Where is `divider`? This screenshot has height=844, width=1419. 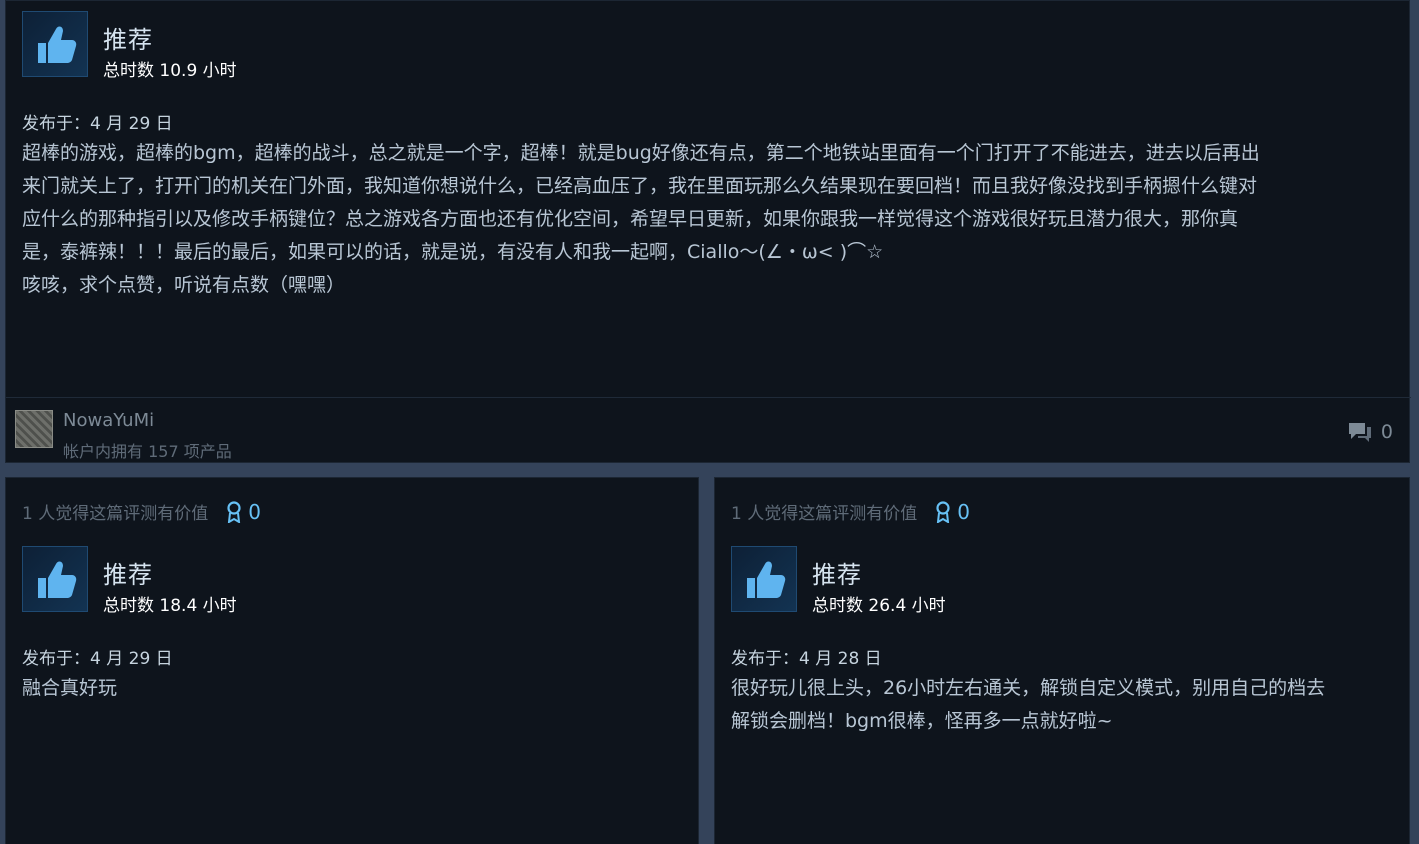 divider is located at coordinates (708, 397).